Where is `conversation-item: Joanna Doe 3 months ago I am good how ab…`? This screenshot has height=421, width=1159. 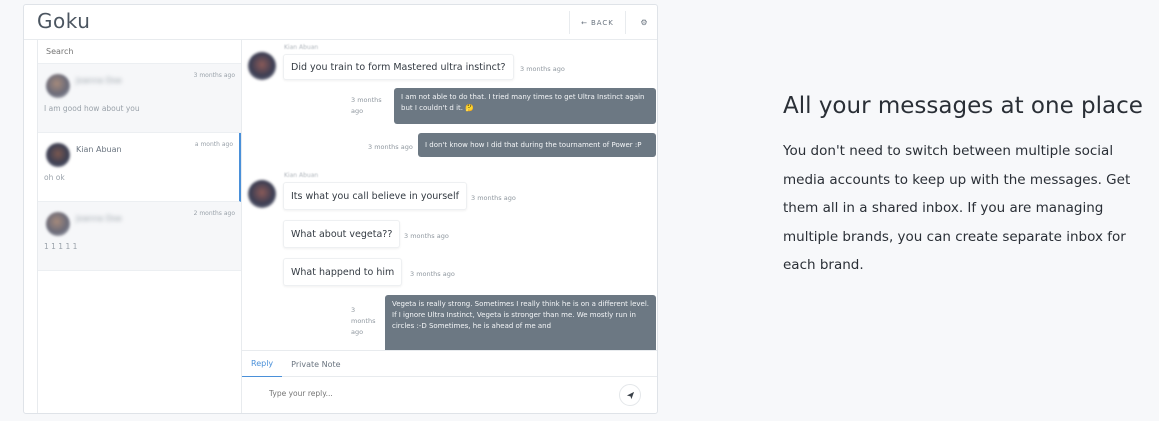 conversation-item: Joanna Doe 3 months ago I am good how ab… is located at coordinates (139, 98).